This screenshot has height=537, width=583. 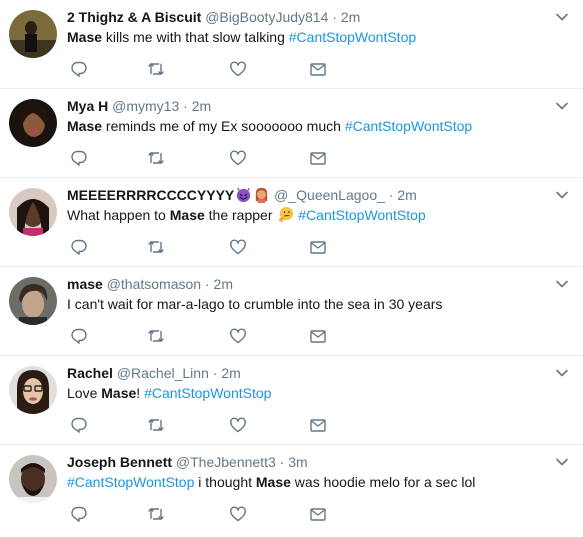 What do you see at coordinates (329, 195) in the screenshot?
I see `username: @_QueenLagoo_` at bounding box center [329, 195].